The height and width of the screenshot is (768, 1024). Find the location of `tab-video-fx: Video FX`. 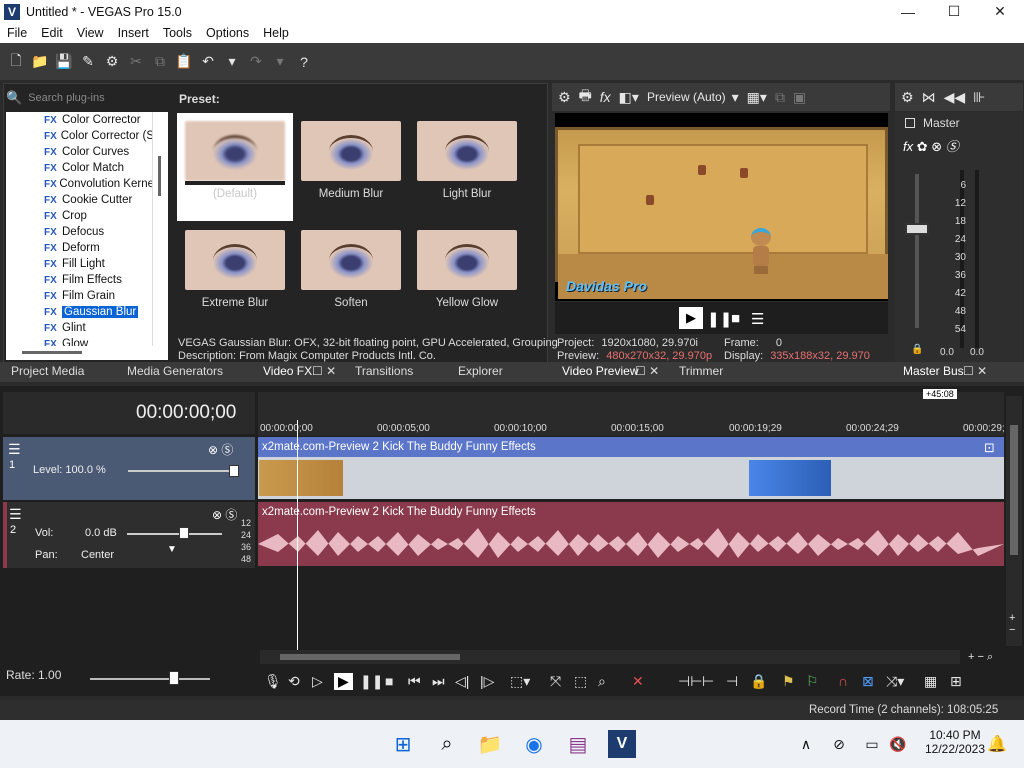

tab-video-fx: Video FX is located at coordinates (287, 371).